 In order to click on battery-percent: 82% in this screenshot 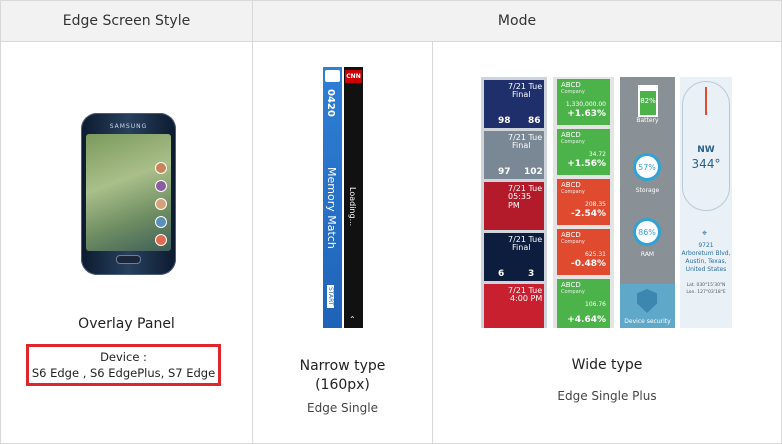, I will do `click(648, 101)`.